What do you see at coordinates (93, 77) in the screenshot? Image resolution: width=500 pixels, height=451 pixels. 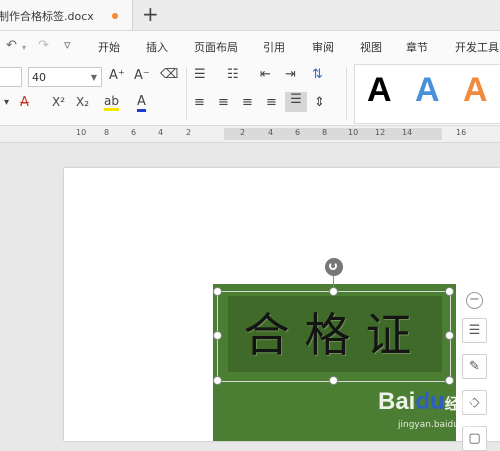 I see `chevron-down-icon: ▼` at bounding box center [93, 77].